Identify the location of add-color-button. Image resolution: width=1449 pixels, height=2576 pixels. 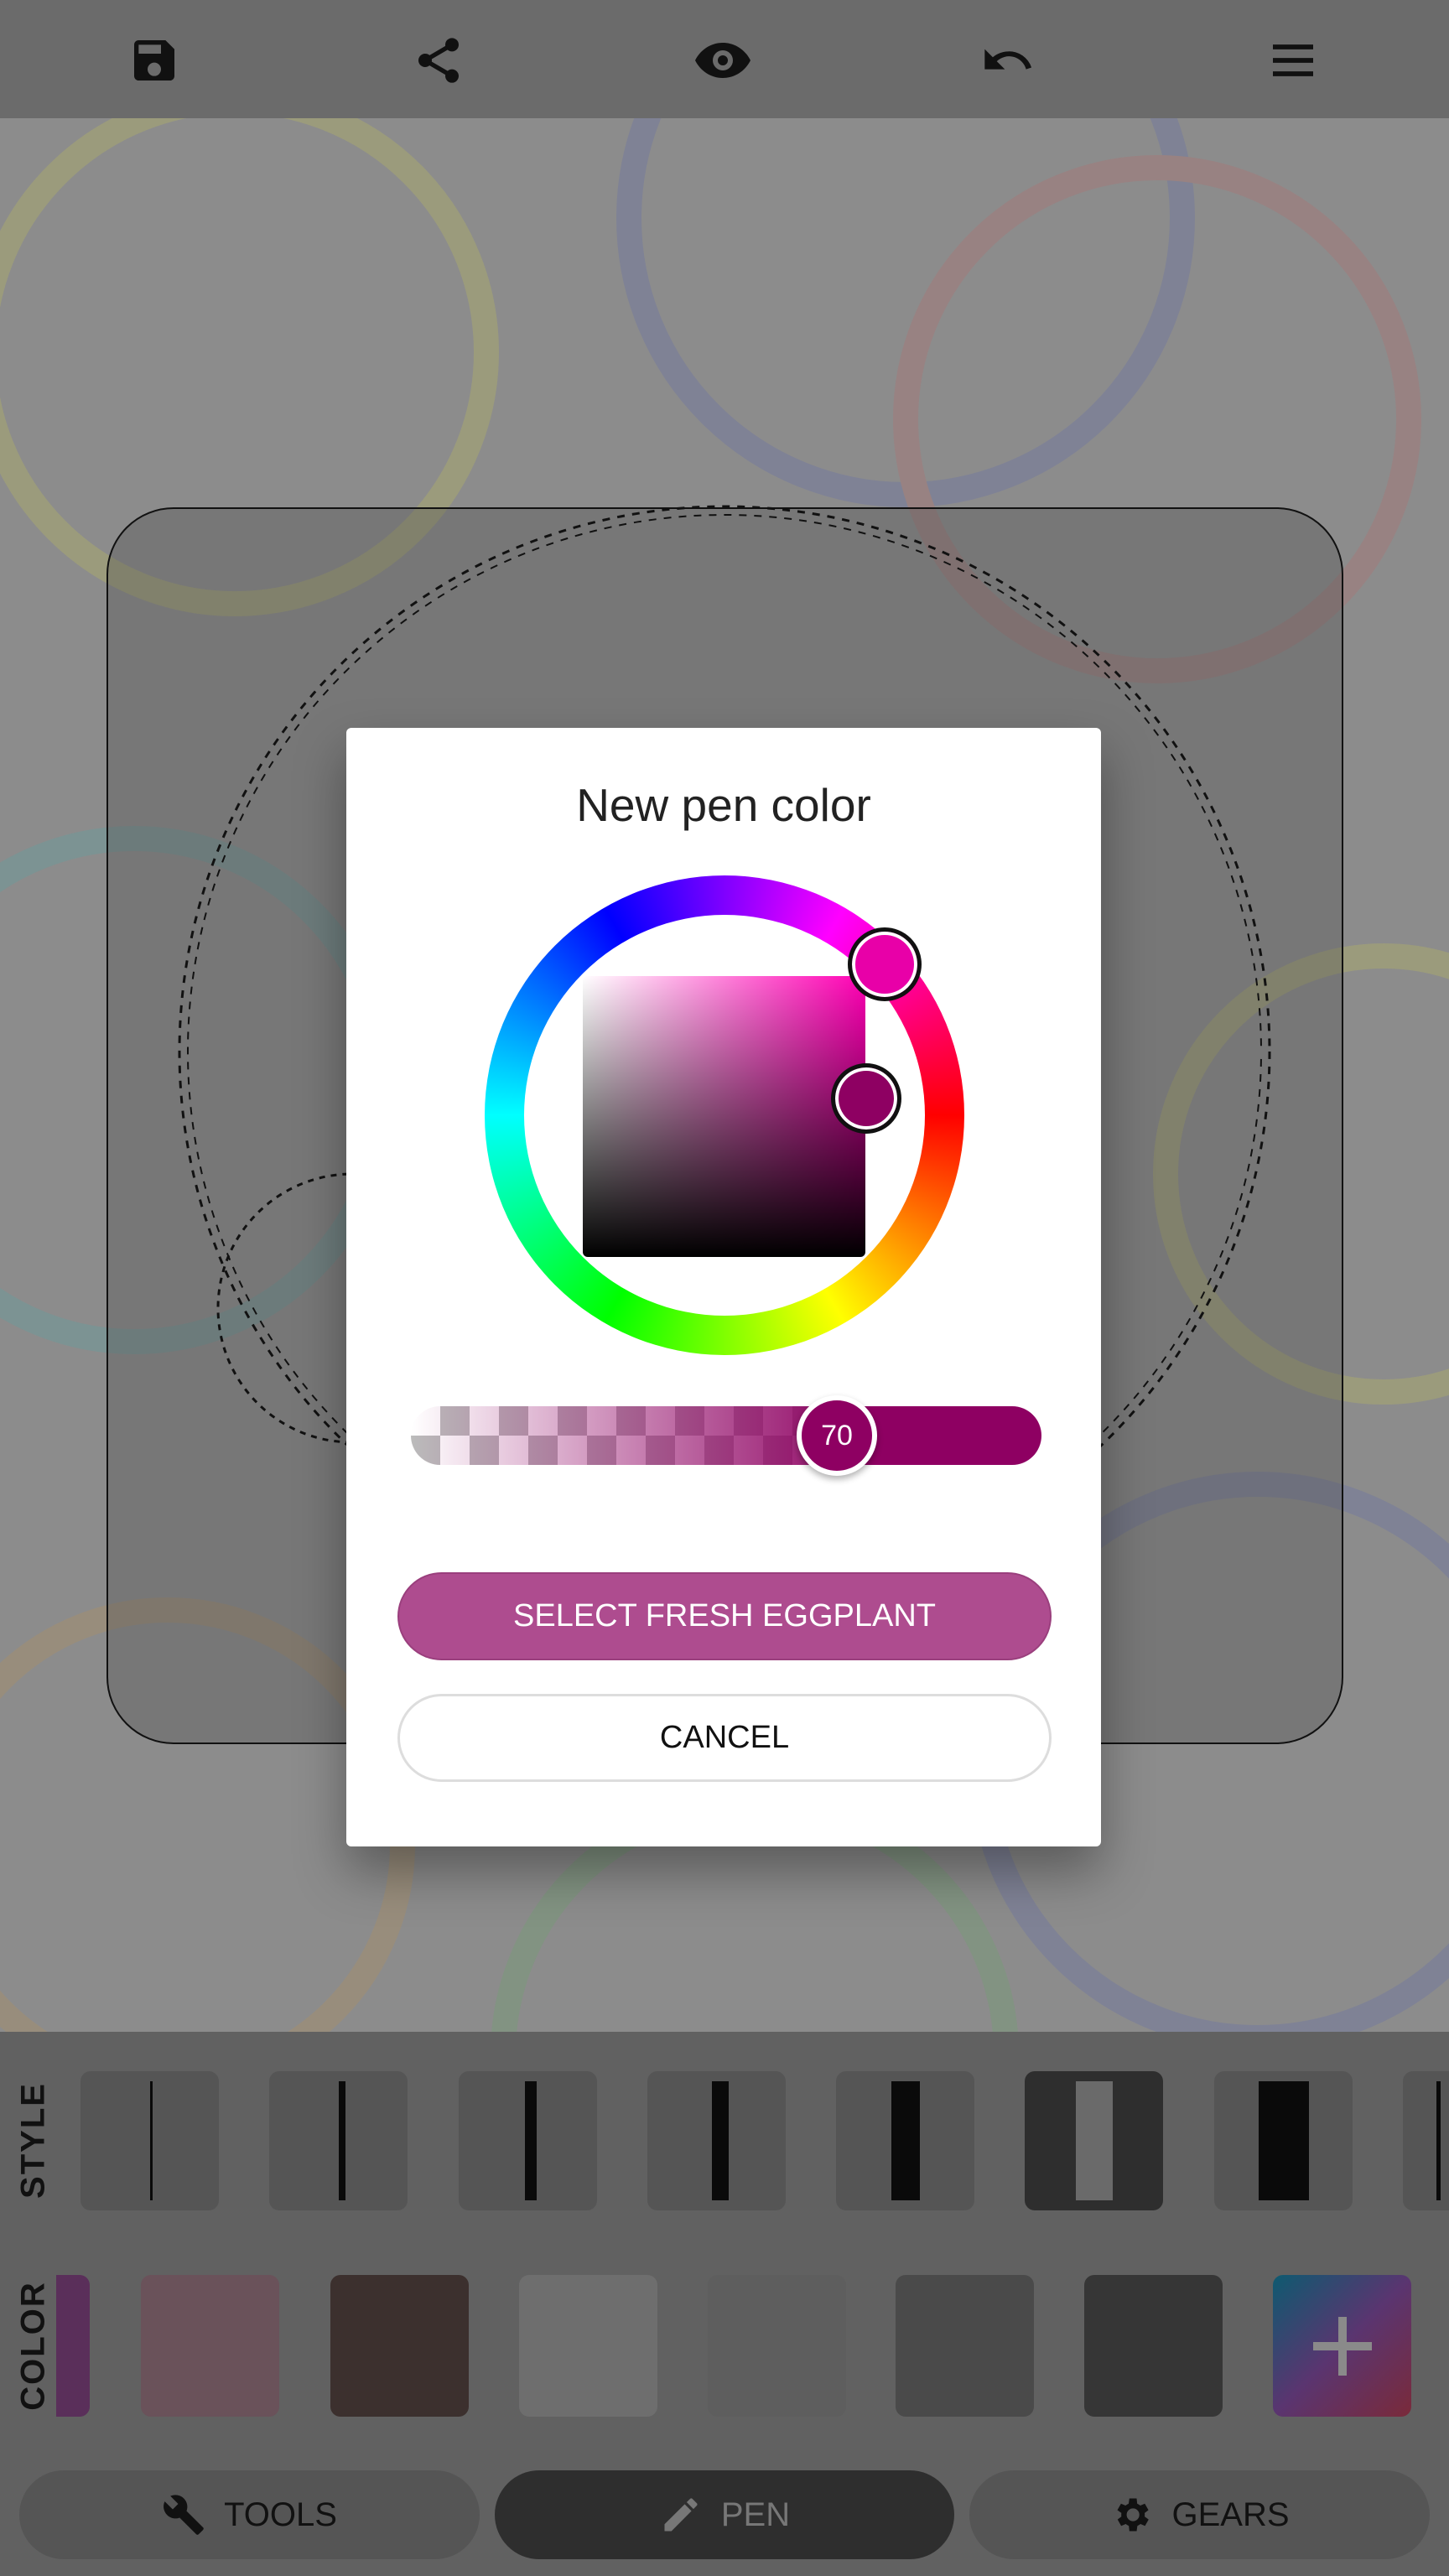
(1342, 2346).